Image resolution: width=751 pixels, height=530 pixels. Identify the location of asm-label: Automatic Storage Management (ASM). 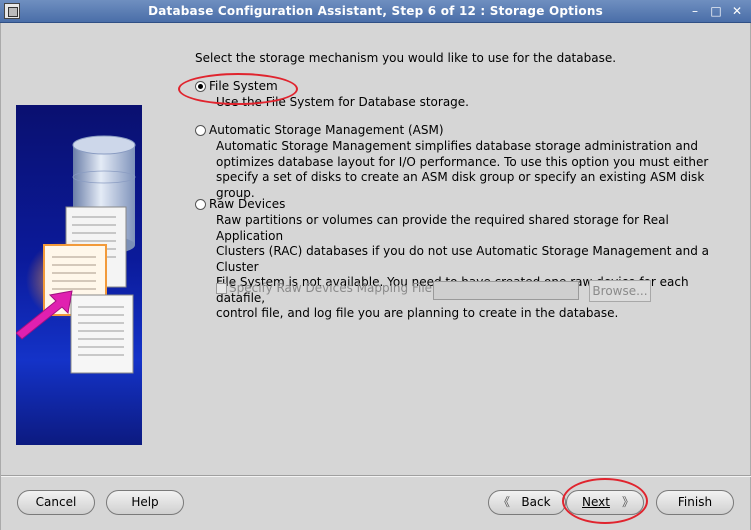
(326, 130).